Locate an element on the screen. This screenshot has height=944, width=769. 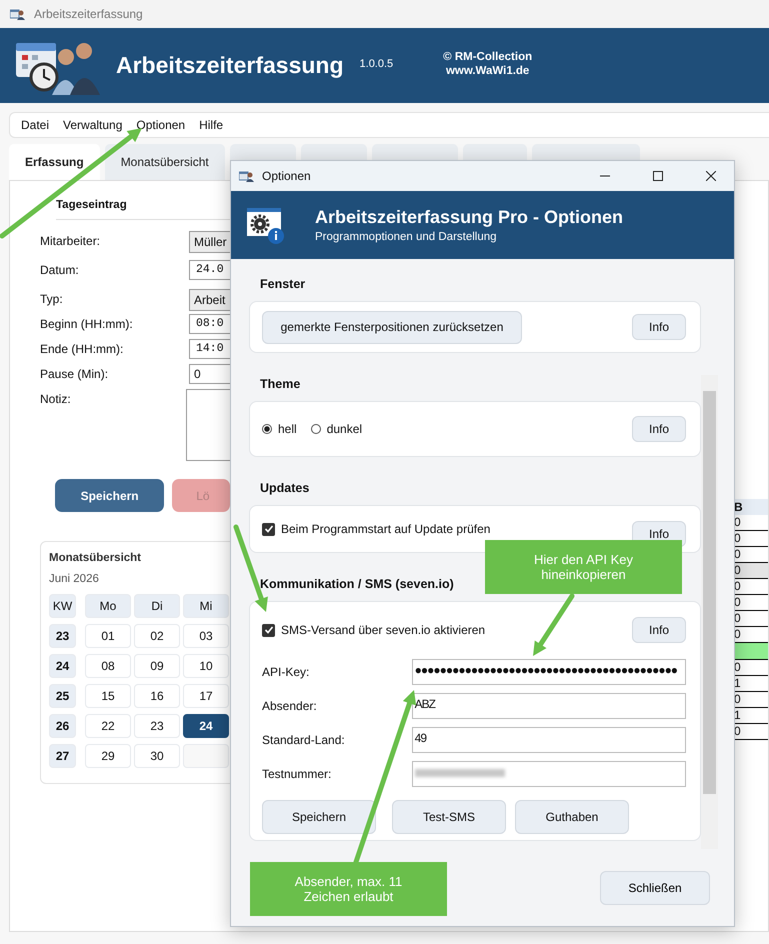
version-label: 1.0.0.5 is located at coordinates (377, 64).